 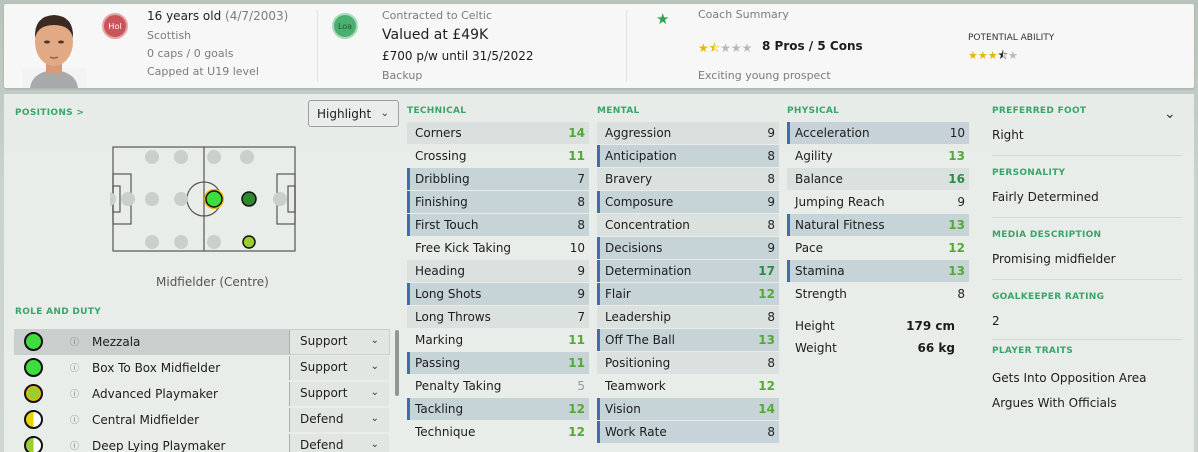 What do you see at coordinates (397, 363) in the screenshot?
I see `roles-scrollbar` at bounding box center [397, 363].